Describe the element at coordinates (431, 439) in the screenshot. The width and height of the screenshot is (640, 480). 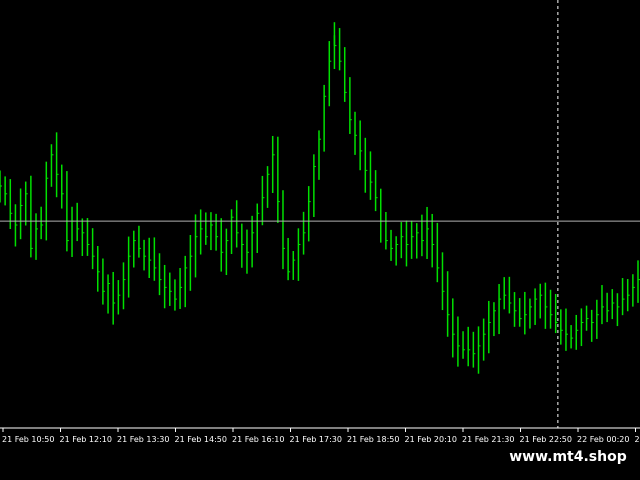
I see `x-tick-label: 21 Feb 20:10` at that location.